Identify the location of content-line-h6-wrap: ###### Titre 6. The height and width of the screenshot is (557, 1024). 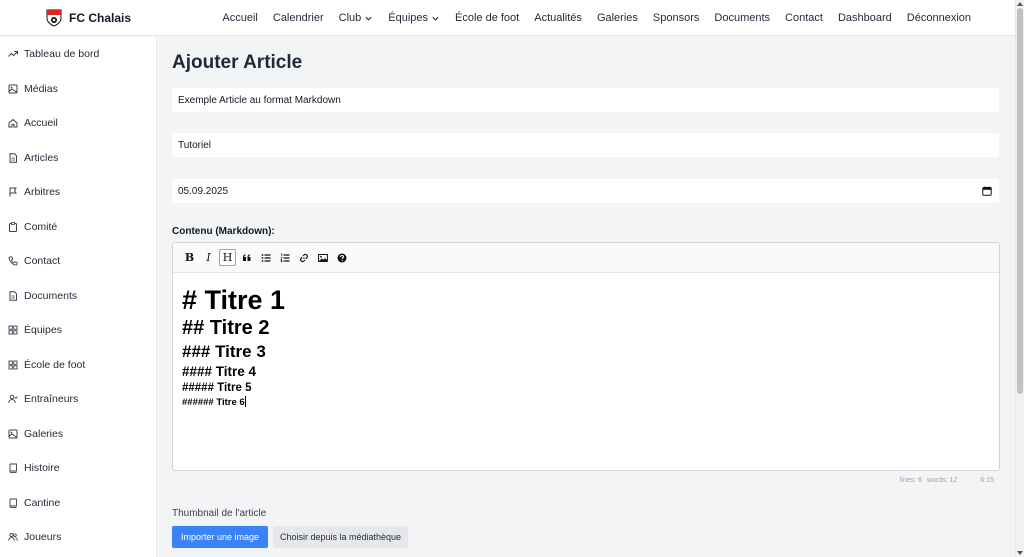
(586, 403).